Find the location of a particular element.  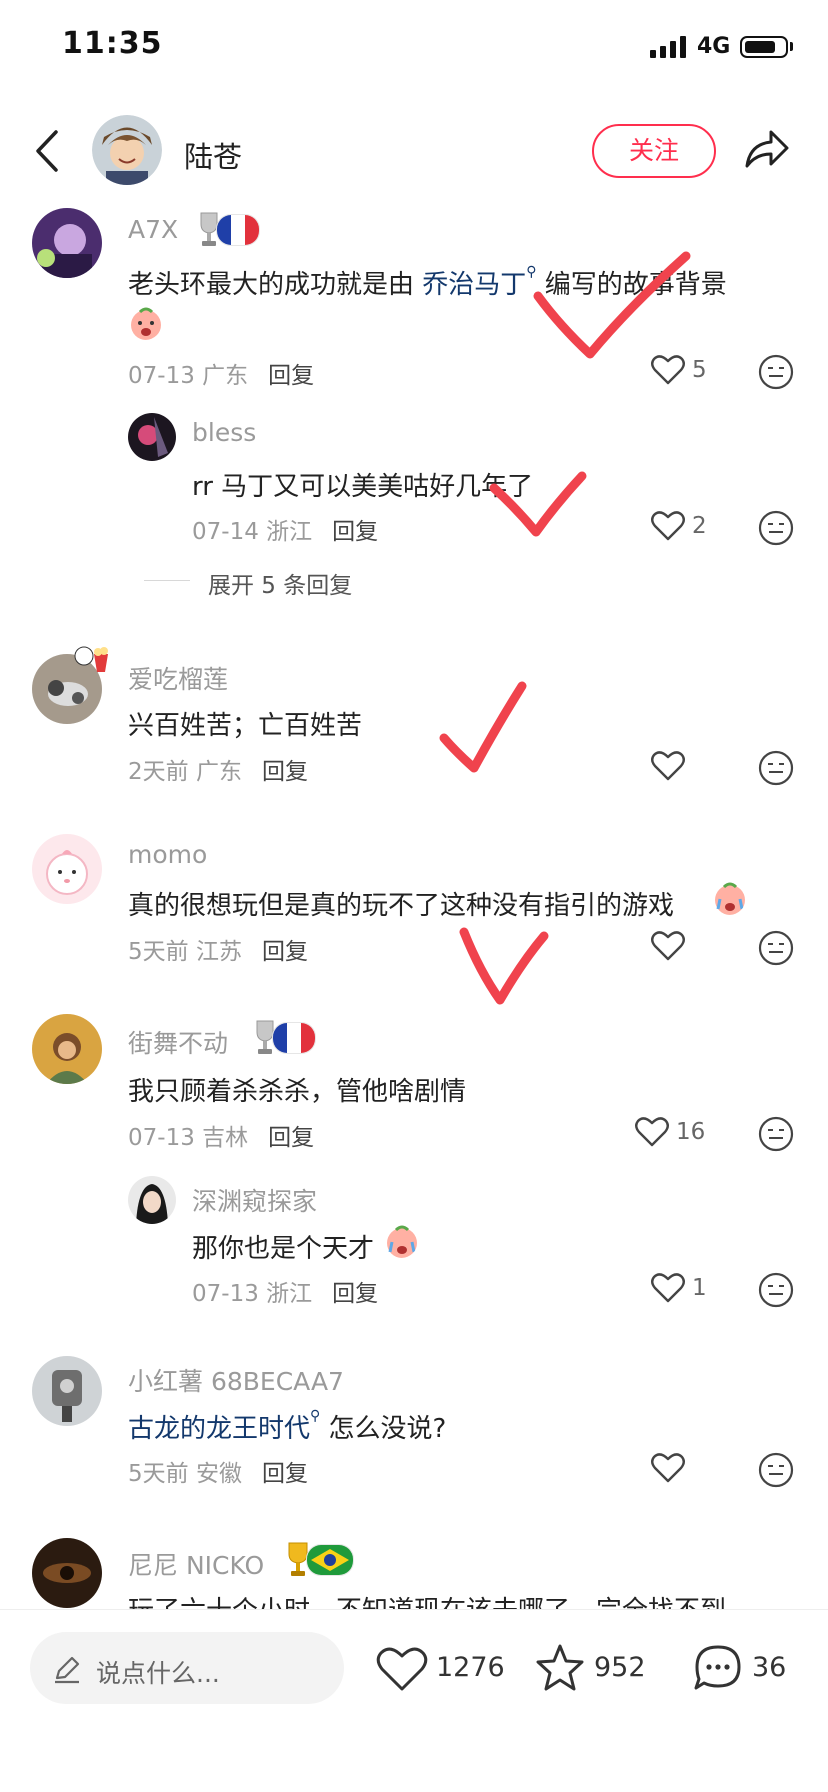

comment-username: bless is located at coordinates (224, 432).